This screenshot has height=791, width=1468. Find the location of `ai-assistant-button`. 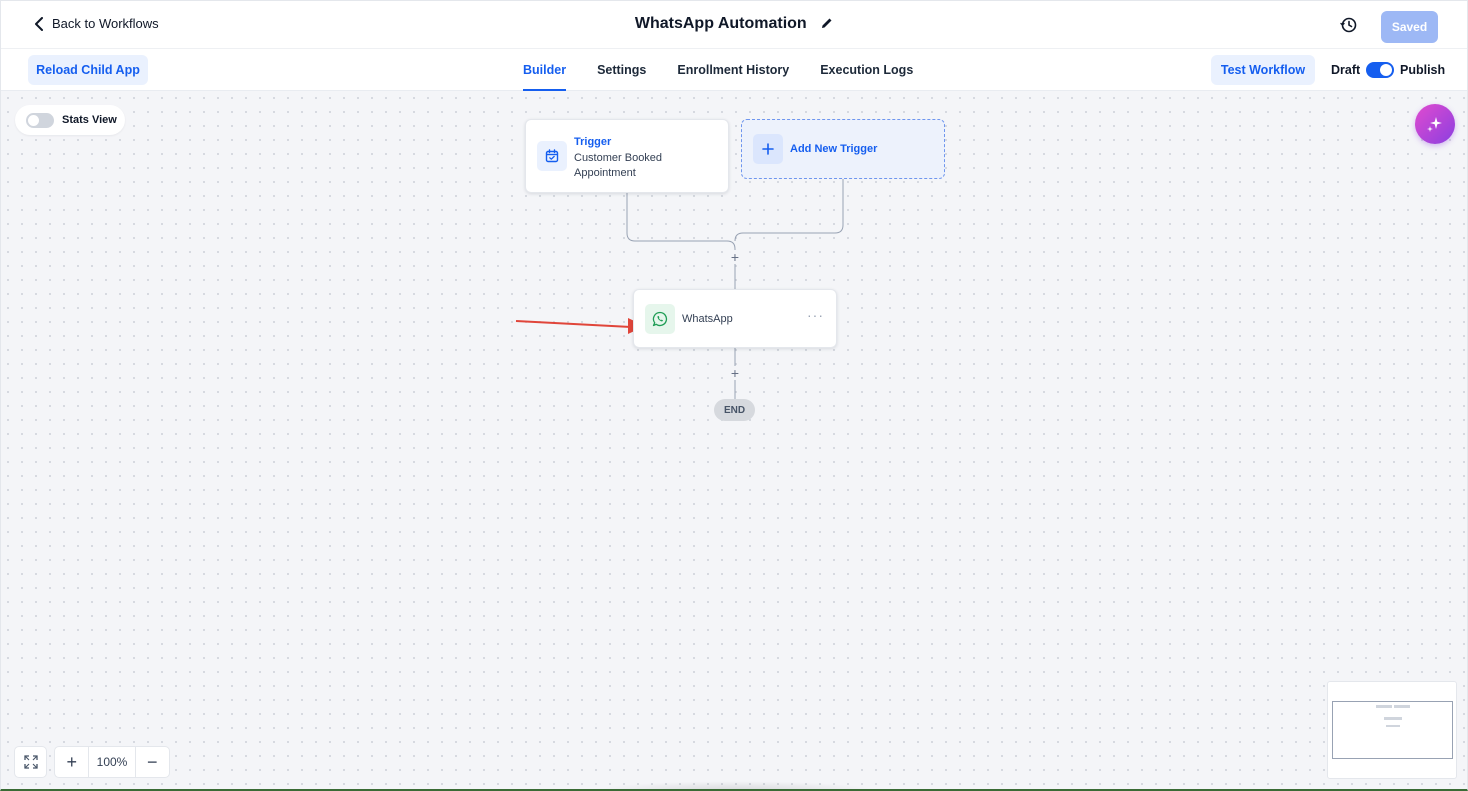

ai-assistant-button is located at coordinates (1435, 124).